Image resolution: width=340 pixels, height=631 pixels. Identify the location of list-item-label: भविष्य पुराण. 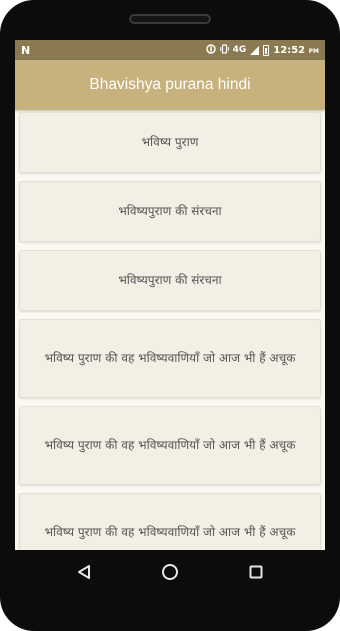
(170, 142).